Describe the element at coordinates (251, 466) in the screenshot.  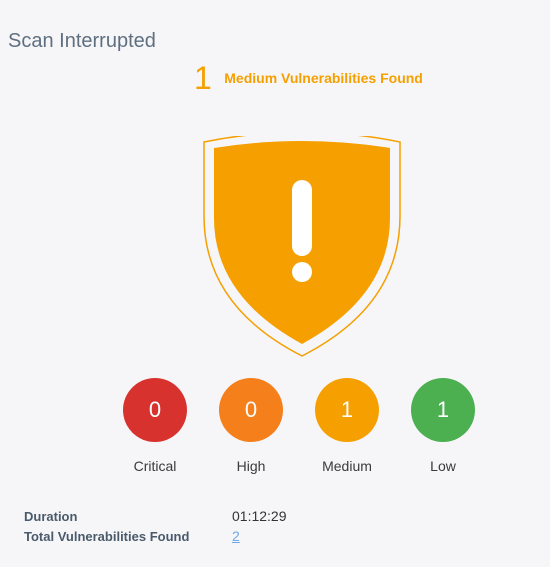
I see `high-label: High` at that location.